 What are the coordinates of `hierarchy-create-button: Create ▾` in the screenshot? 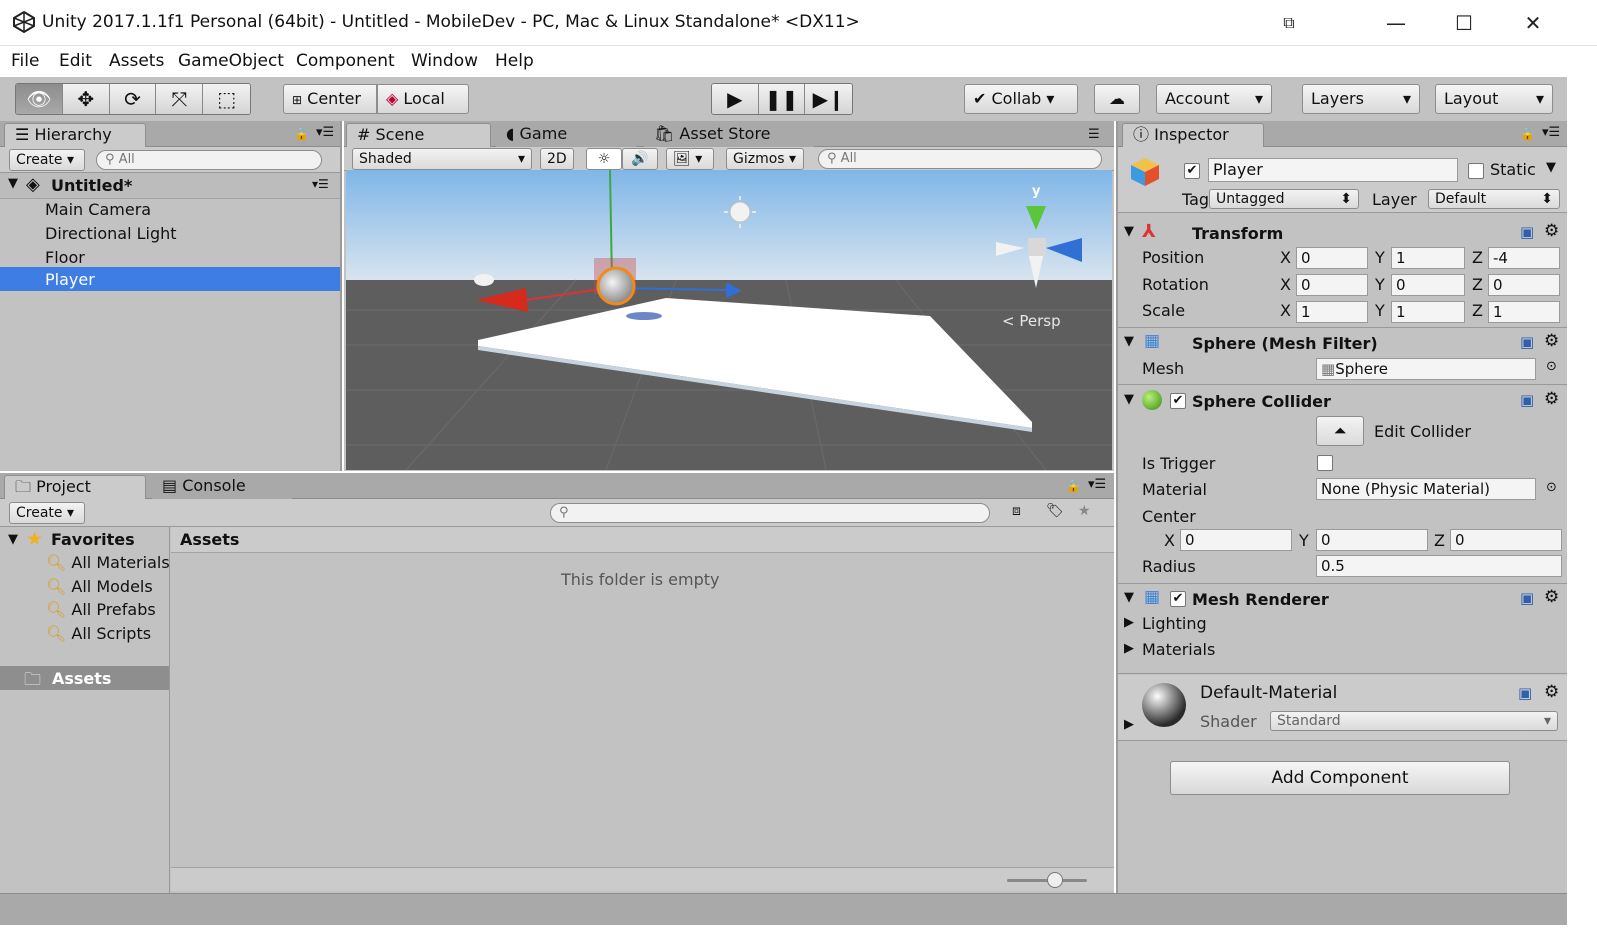 It's located at (47, 160).